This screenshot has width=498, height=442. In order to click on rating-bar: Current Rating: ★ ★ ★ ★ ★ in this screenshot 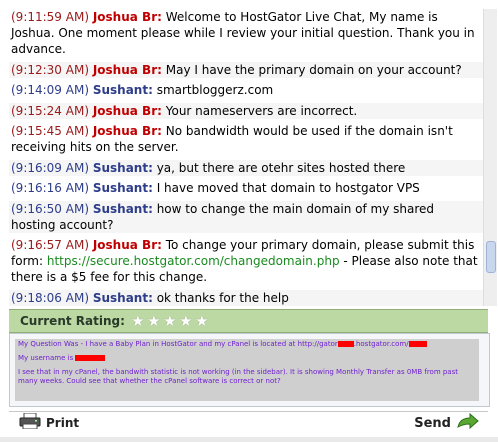, I will do `click(248, 321)`.